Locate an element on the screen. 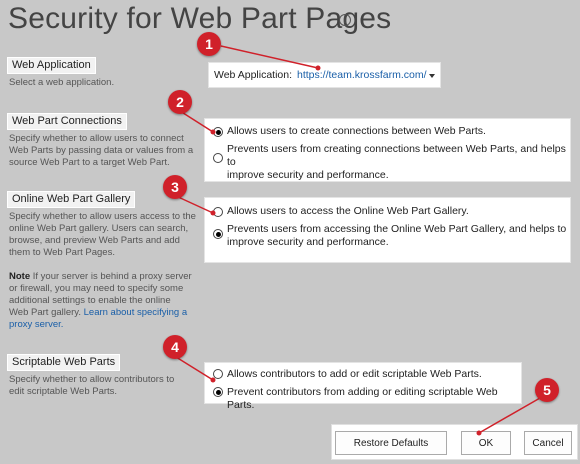  callout-badge-4: 4 is located at coordinates (175, 347).